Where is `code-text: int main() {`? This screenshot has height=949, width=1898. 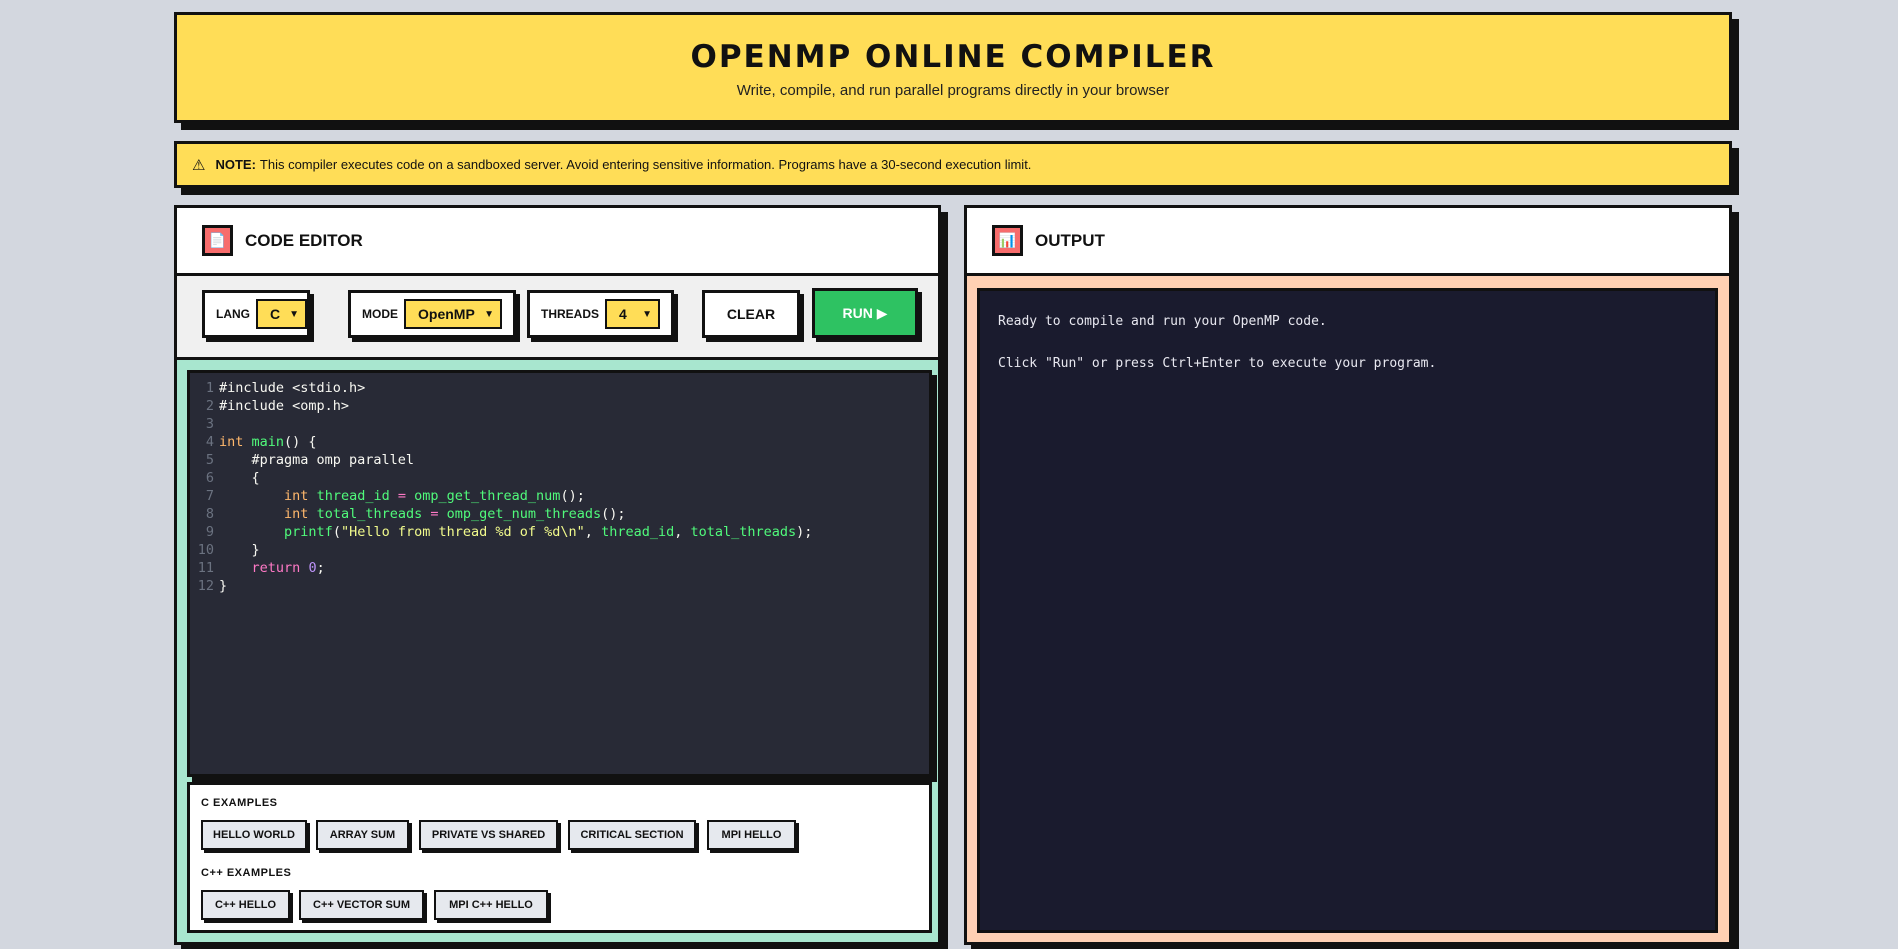 code-text: int main() { is located at coordinates (268, 442).